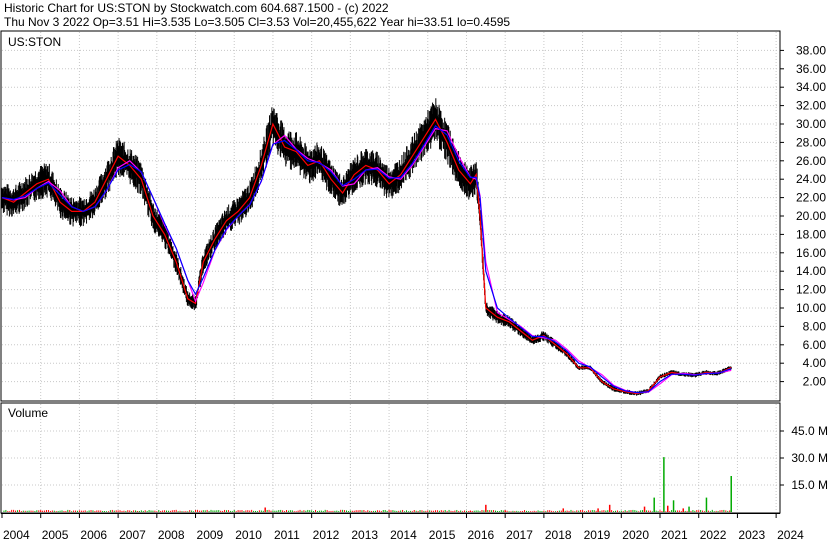 This screenshot has width=830, height=543. I want to click on x-tick-label: 2005, so click(55, 535).